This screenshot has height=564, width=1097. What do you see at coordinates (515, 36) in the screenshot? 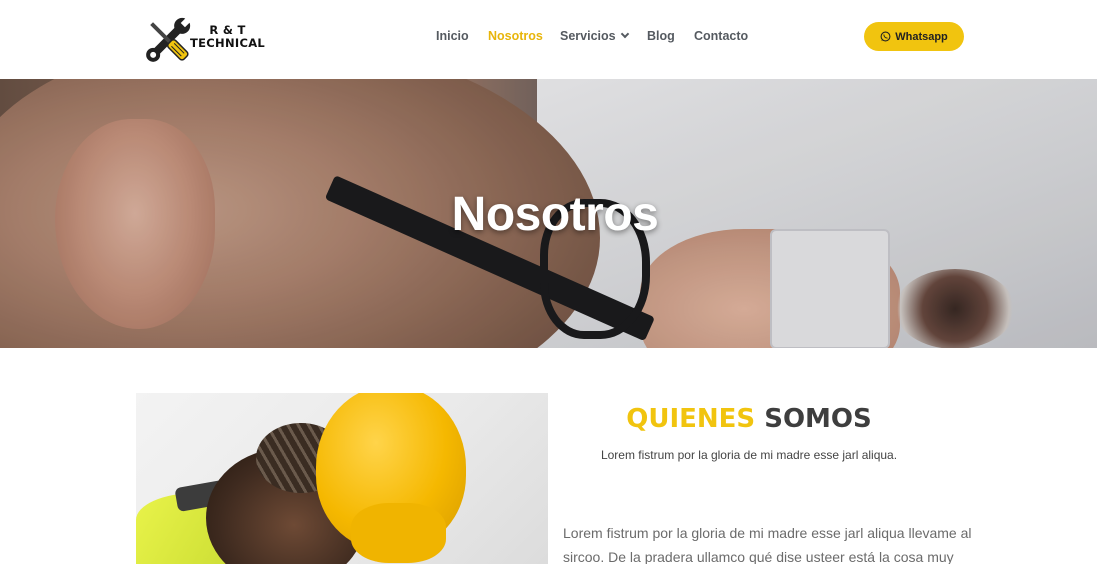
I see `nav-item-nosotros: Nosotros` at bounding box center [515, 36].